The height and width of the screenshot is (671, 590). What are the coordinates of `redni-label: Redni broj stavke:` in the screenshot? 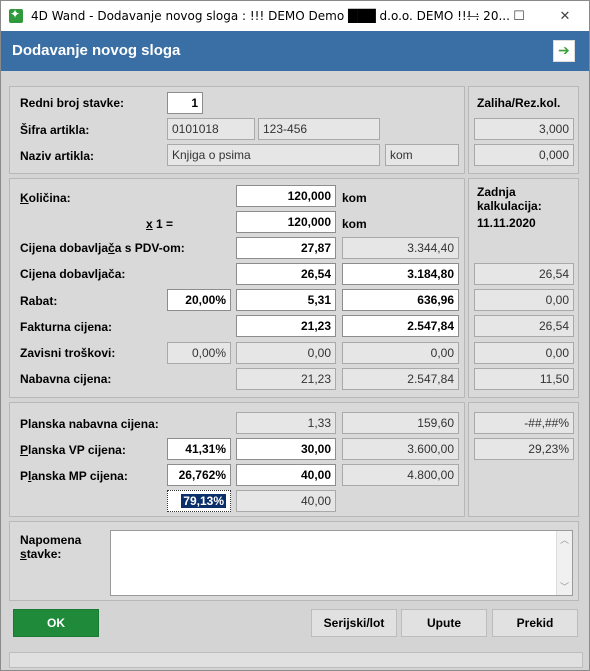 It's located at (72, 103).